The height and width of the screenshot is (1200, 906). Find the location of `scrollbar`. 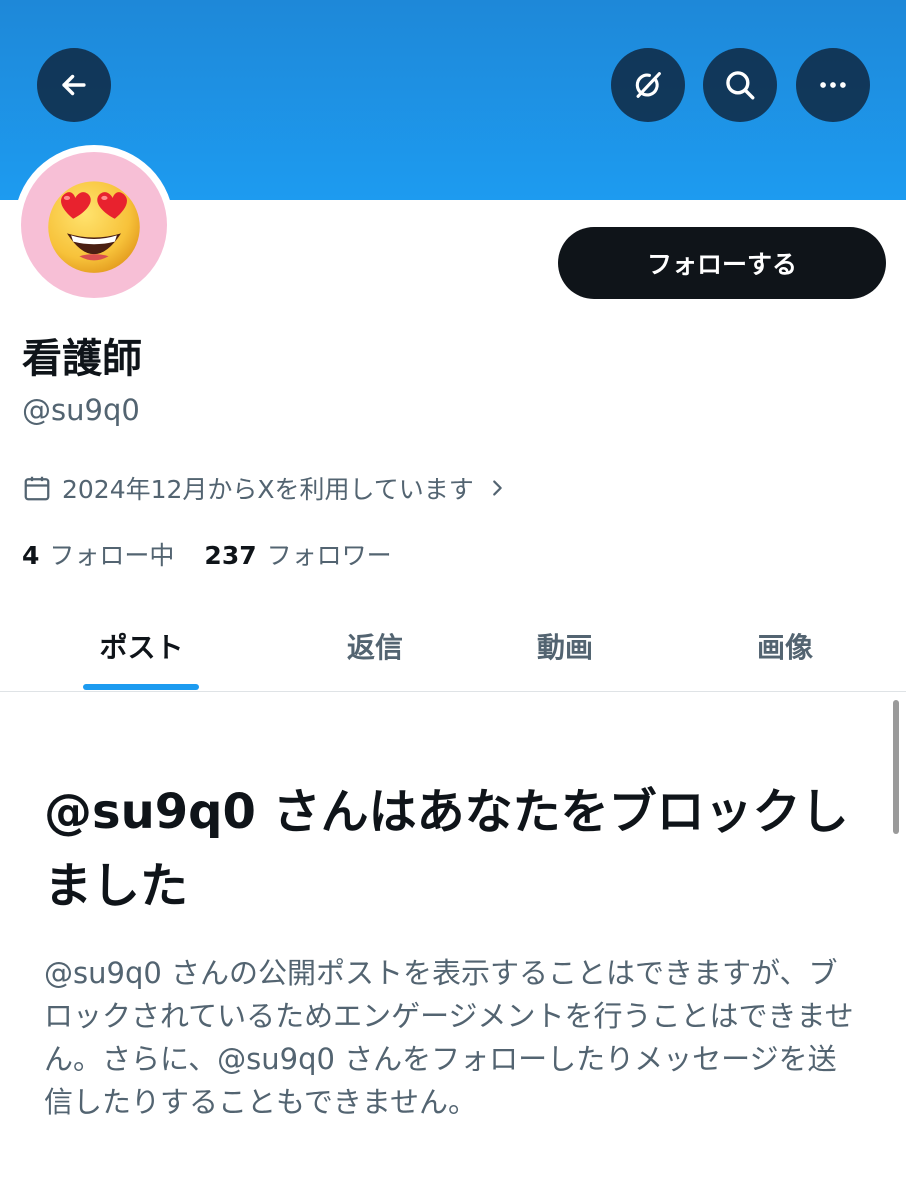

scrollbar is located at coordinates (896, 767).